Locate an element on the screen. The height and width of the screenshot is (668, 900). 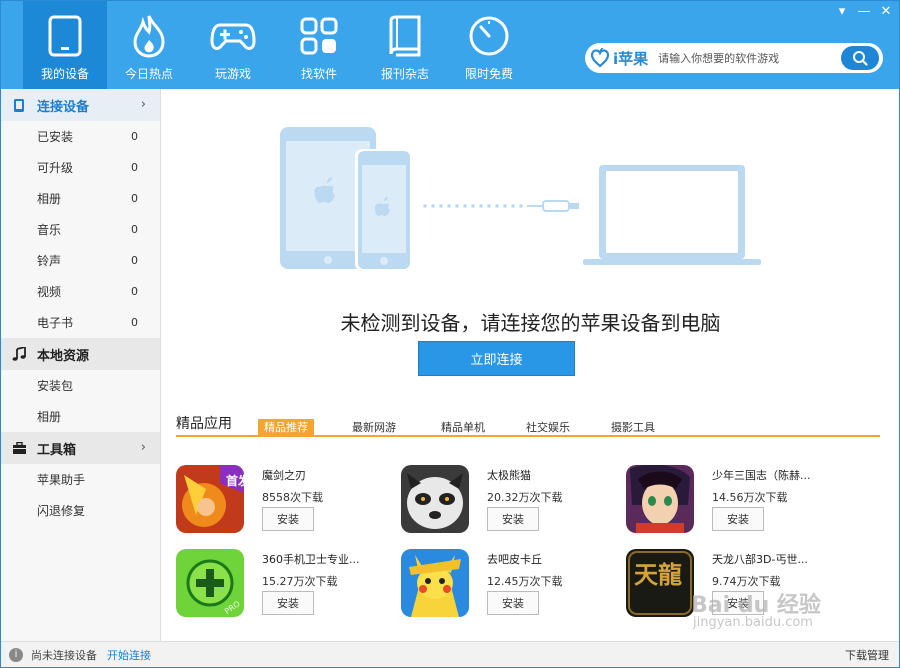
sidebar-item-ebooks: 电子书 0 is located at coordinates (80, 322).